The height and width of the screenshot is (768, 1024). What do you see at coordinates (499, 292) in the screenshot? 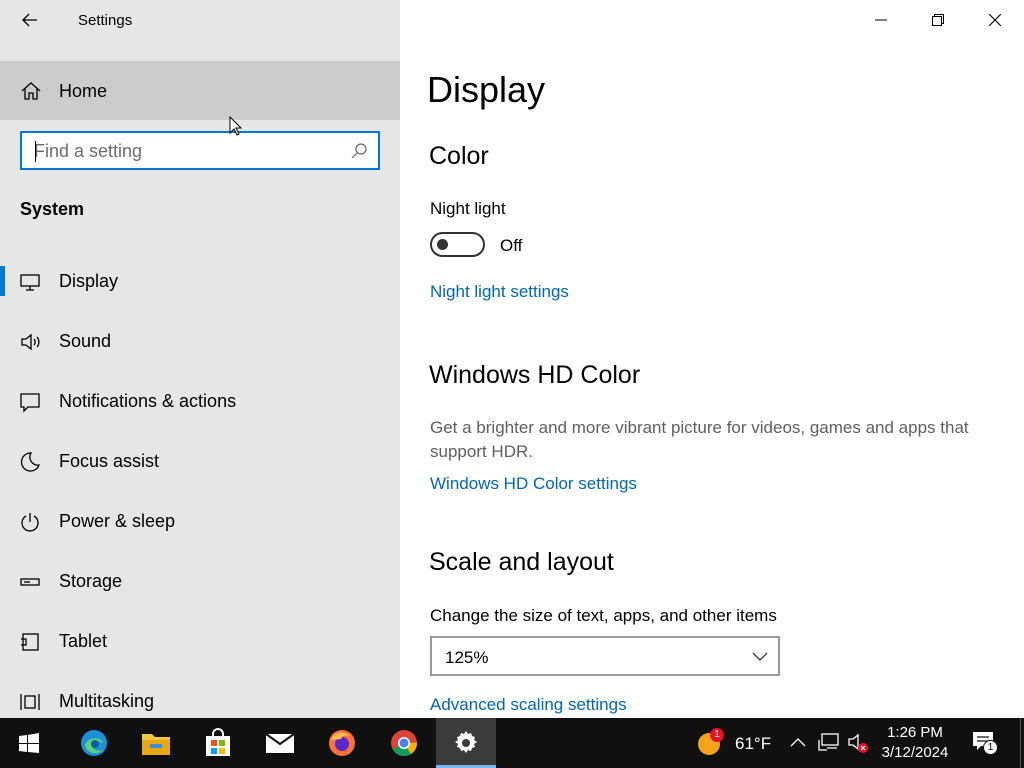
I see `night-light-settings-link: Night light settings` at bounding box center [499, 292].